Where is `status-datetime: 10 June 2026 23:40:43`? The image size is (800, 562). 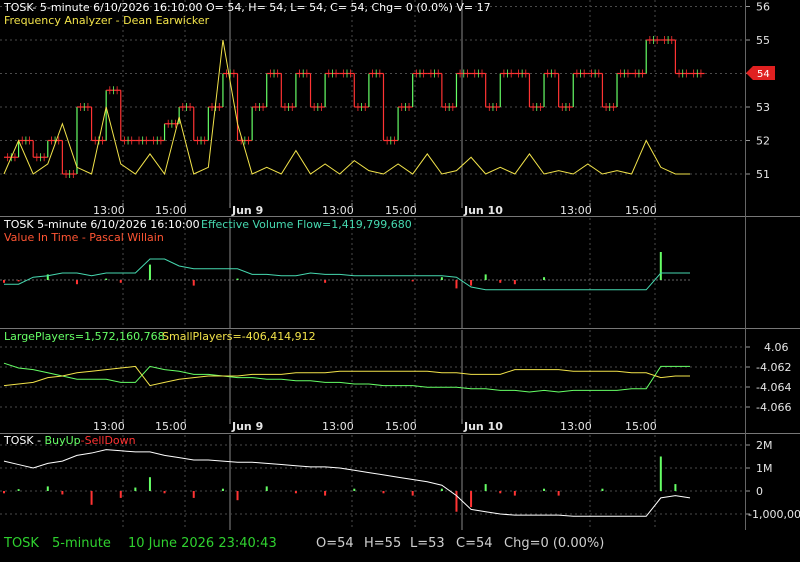
status-datetime: 10 June 2026 23:40:43 is located at coordinates (202, 543).